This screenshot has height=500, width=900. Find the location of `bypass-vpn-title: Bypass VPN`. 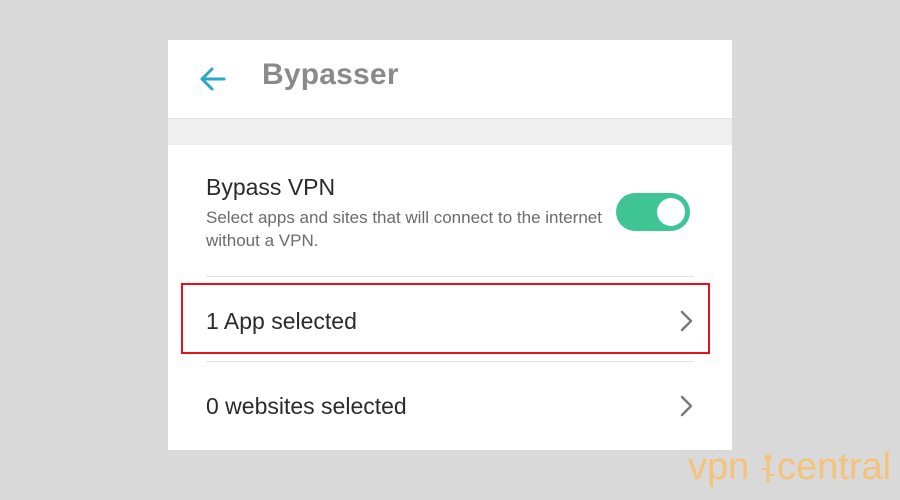

bypass-vpn-title: Bypass VPN is located at coordinates (271, 187).